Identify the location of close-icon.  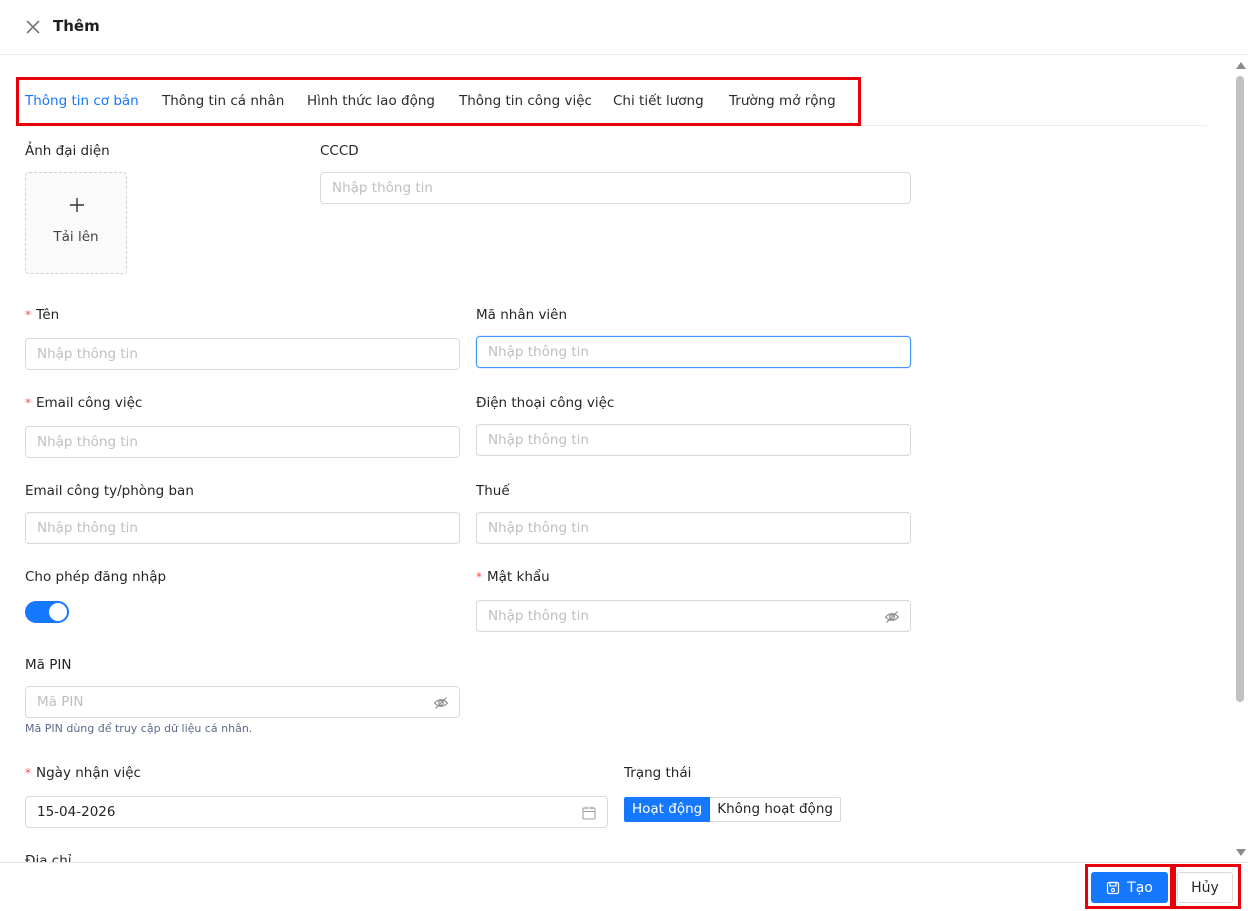
(33, 27).